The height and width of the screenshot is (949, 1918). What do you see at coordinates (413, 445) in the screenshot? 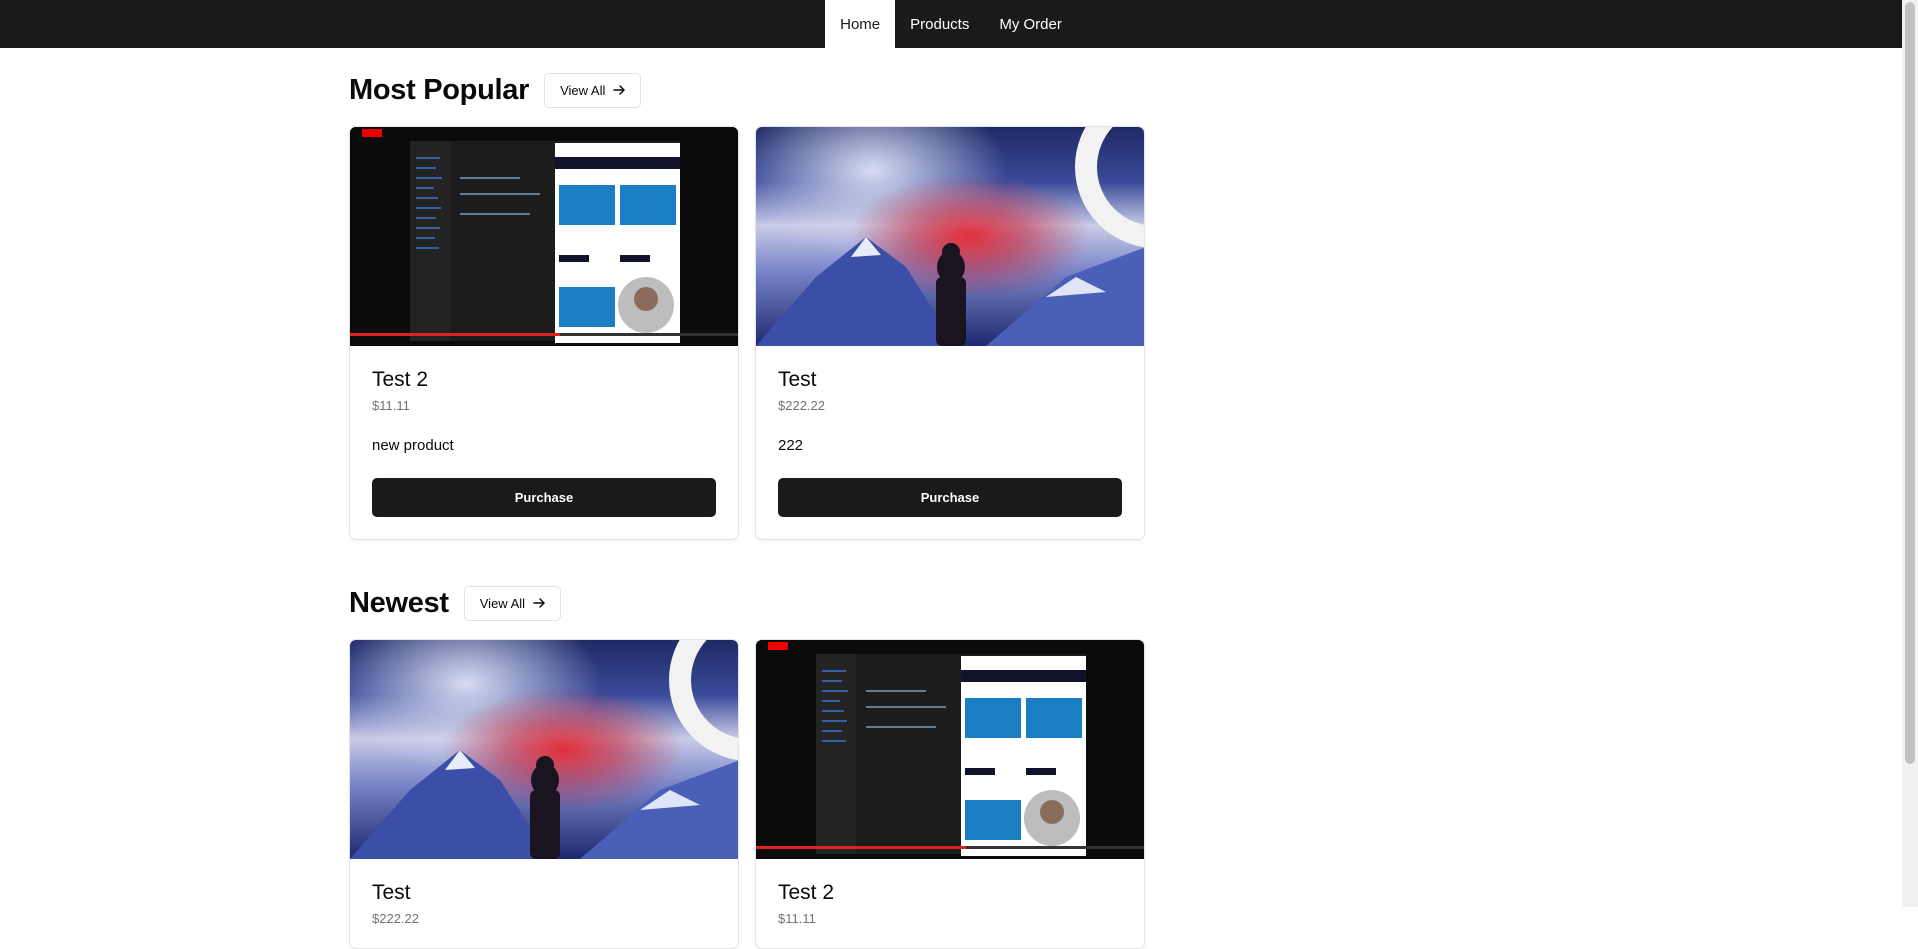
I see `product-description: new product` at bounding box center [413, 445].